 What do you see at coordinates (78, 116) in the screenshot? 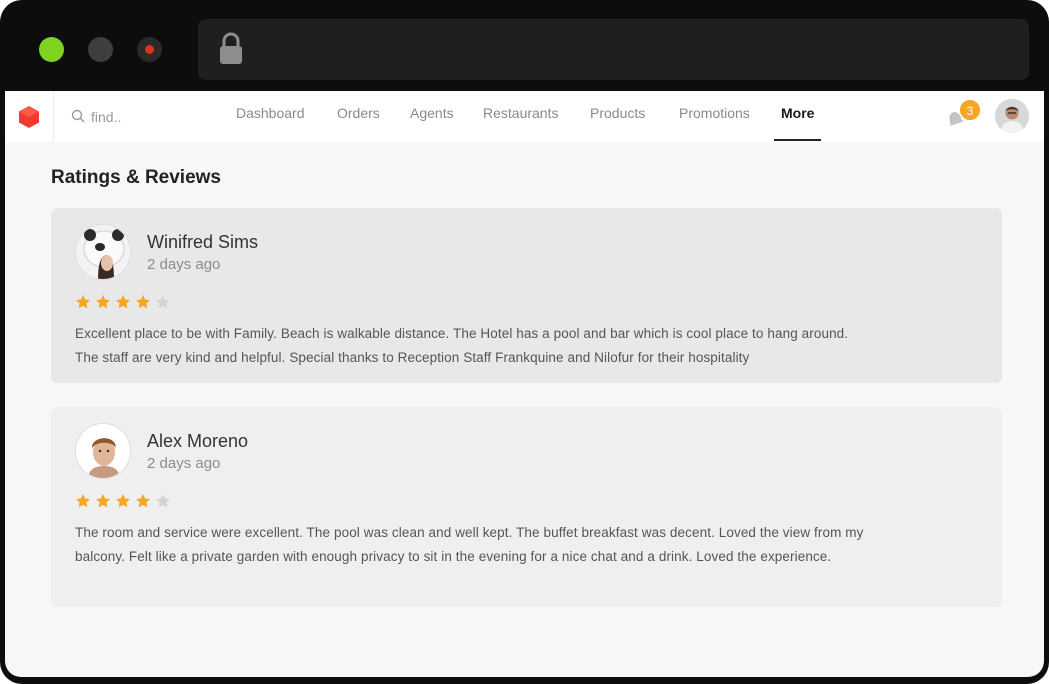
I see `search-icon` at bounding box center [78, 116].